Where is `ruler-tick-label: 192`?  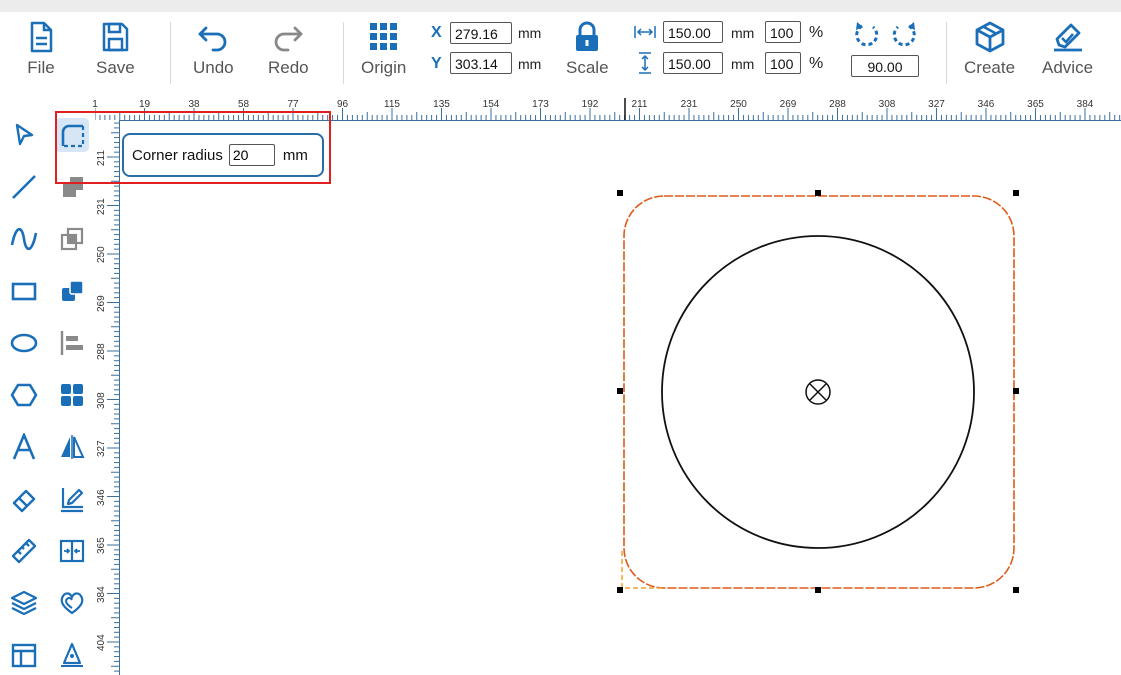
ruler-tick-label: 192 is located at coordinates (590, 104).